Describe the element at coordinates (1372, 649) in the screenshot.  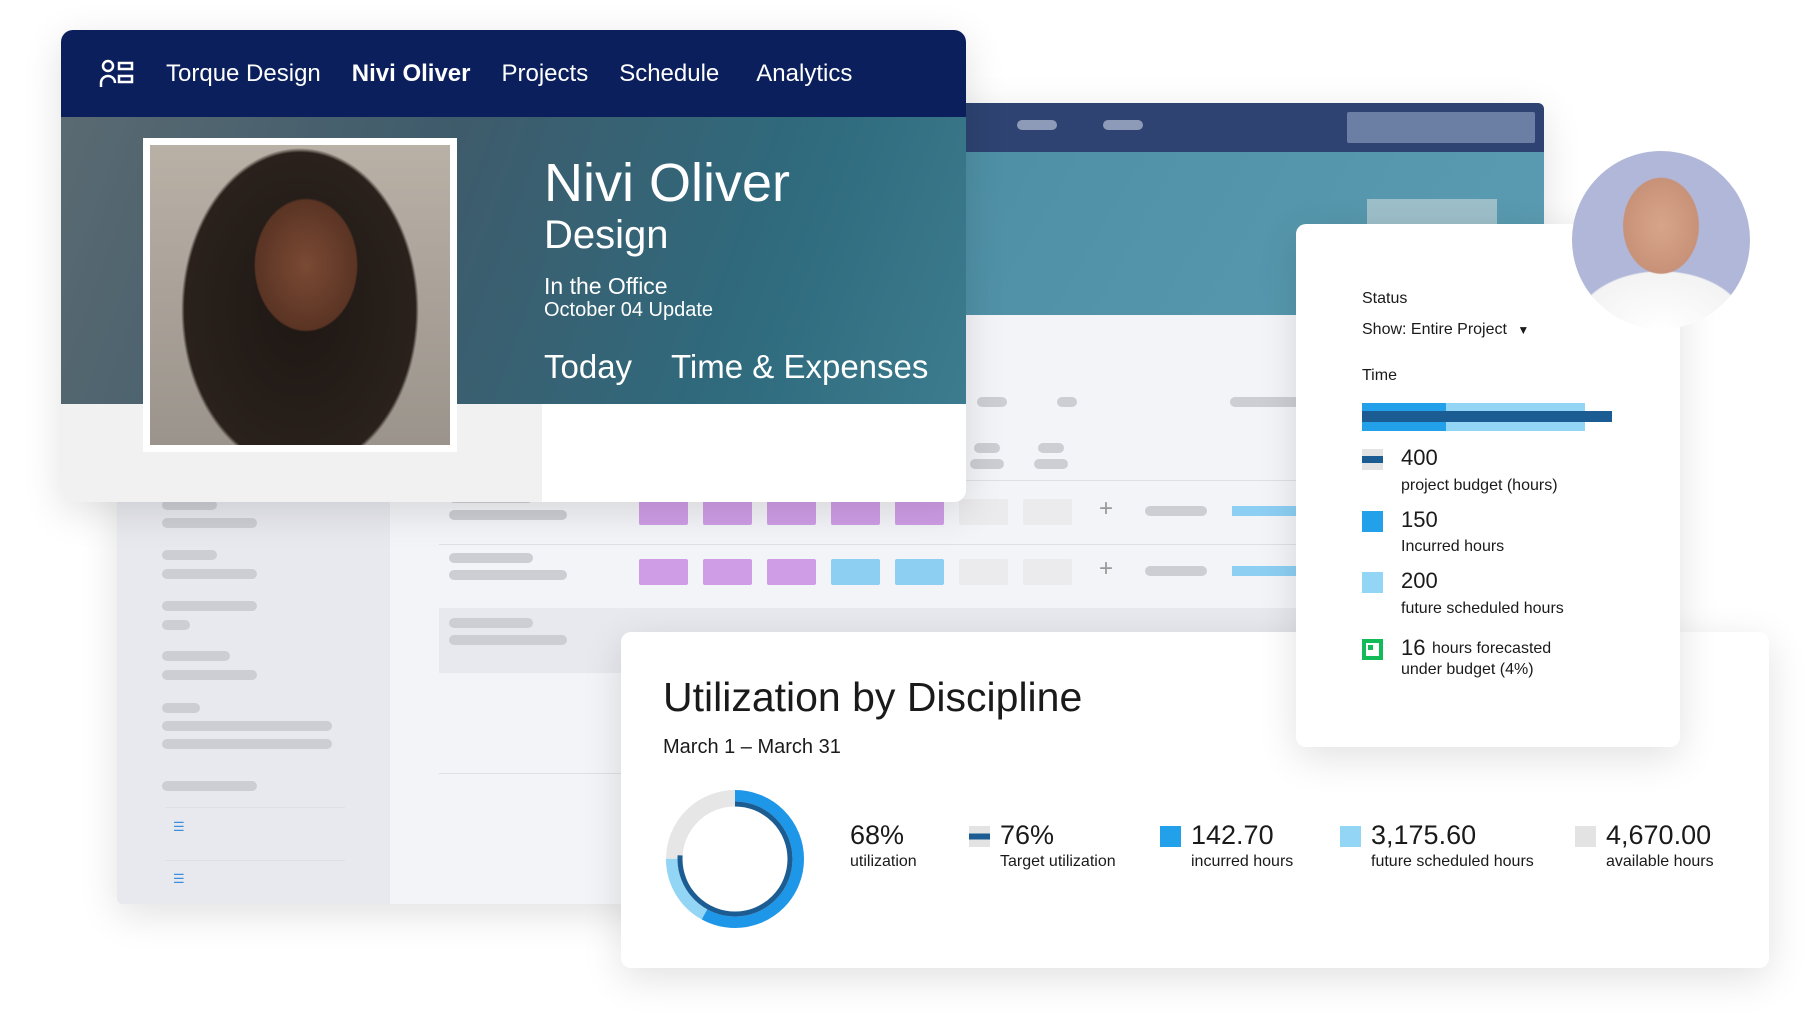
I see `forecast-icon` at that location.